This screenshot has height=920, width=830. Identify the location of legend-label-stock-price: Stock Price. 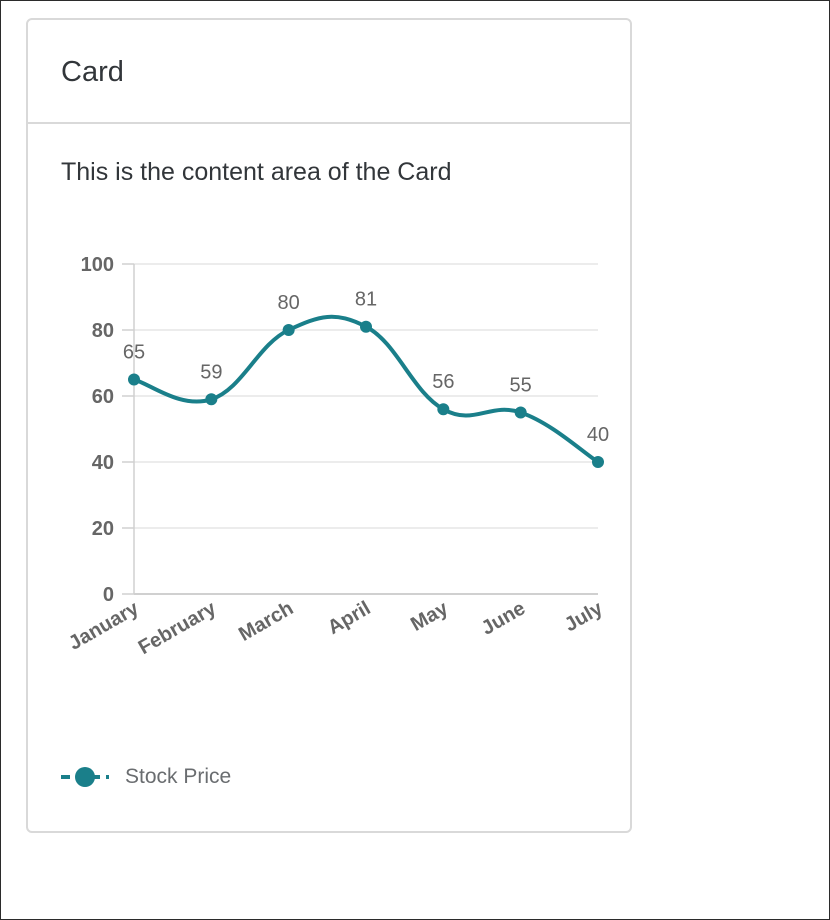
(178, 776).